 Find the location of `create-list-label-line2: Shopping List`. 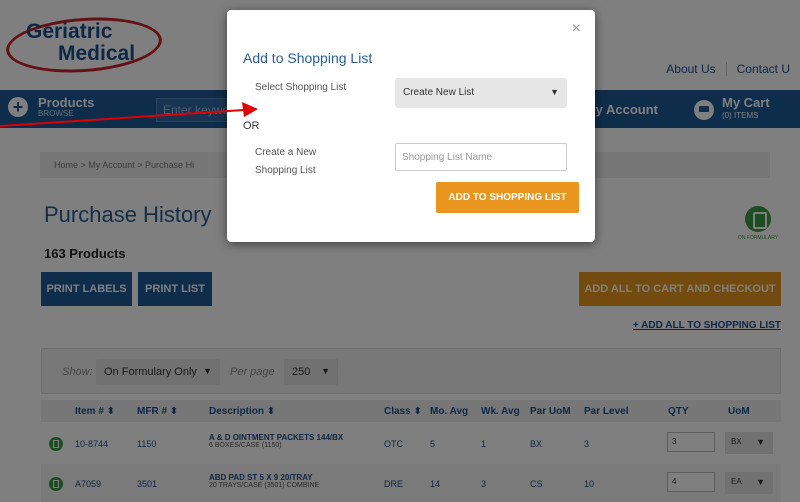

create-list-label-line2: Shopping List is located at coordinates (285, 170).